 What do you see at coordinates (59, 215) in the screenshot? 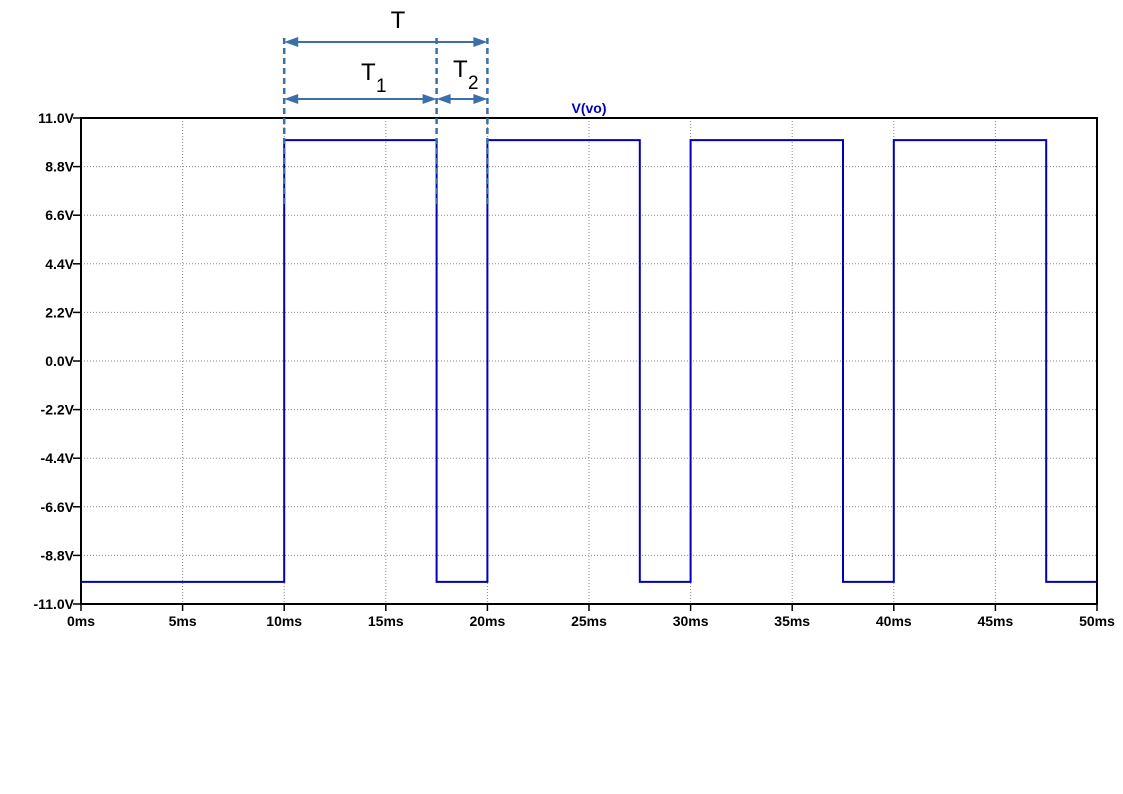
I see `y-tick-label: 6.6V` at bounding box center [59, 215].